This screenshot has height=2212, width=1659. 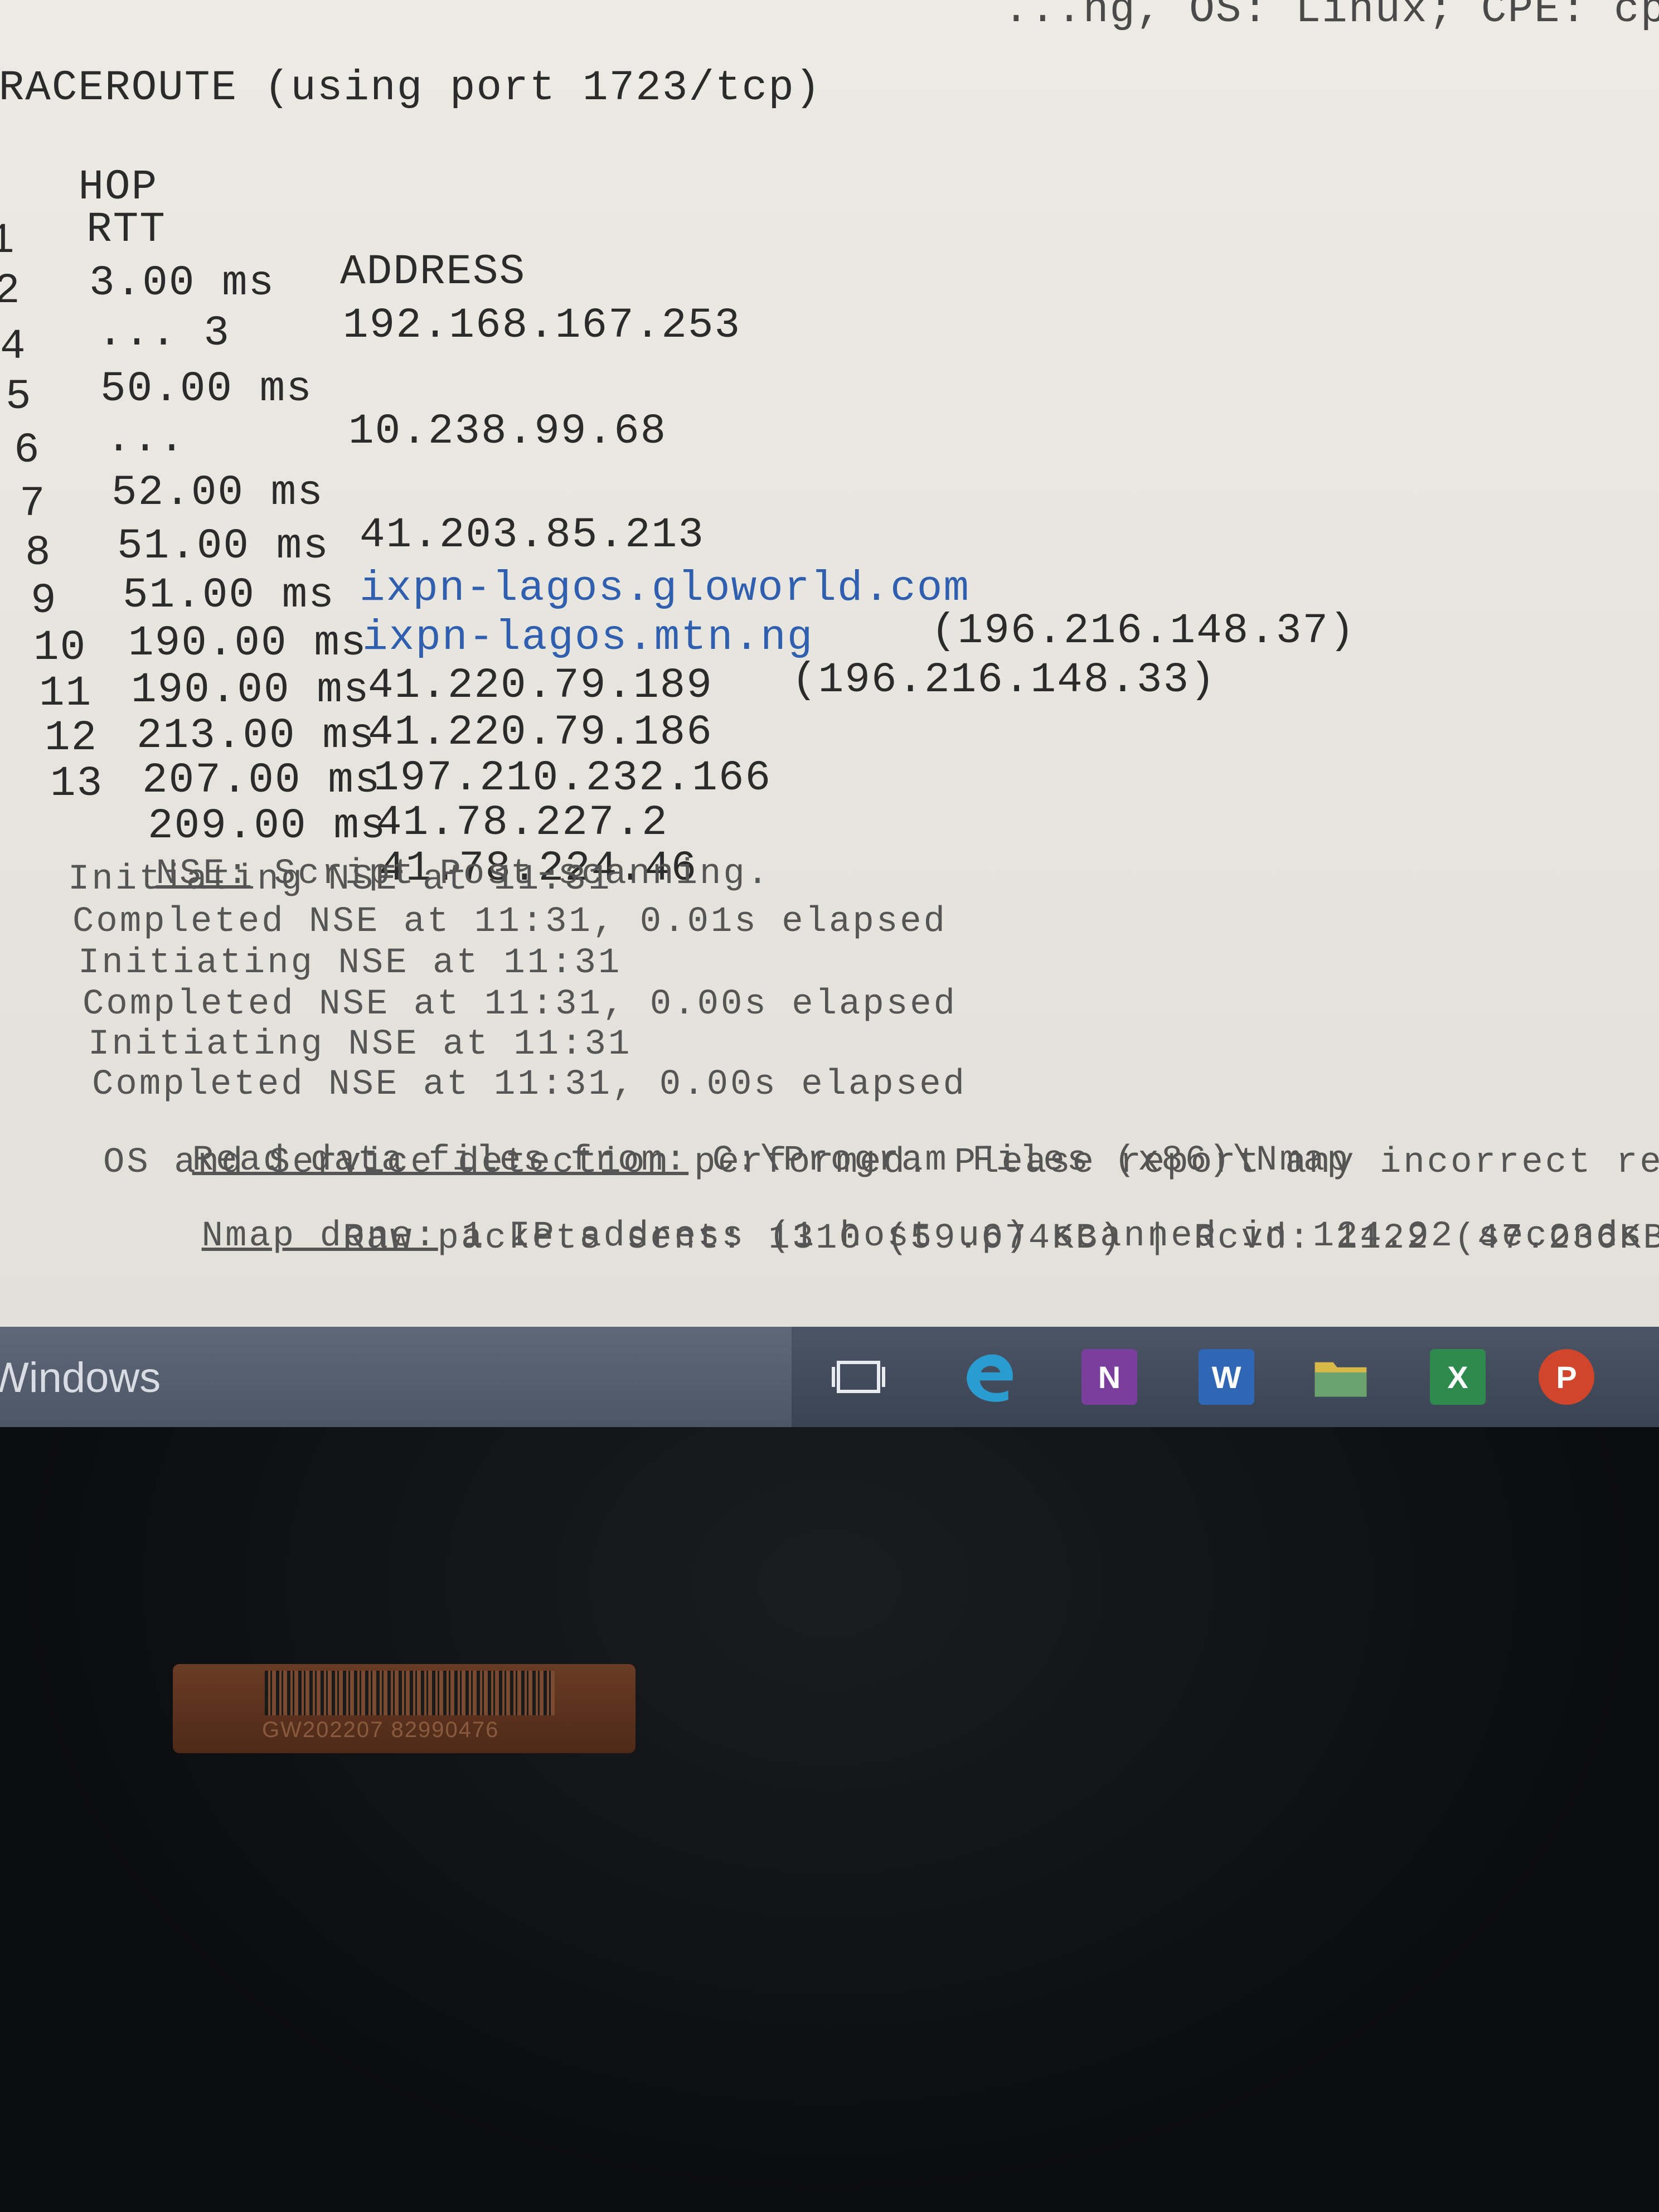 What do you see at coordinates (540, 732) in the screenshot?
I see `hop-address: 41.220.79.186` at bounding box center [540, 732].